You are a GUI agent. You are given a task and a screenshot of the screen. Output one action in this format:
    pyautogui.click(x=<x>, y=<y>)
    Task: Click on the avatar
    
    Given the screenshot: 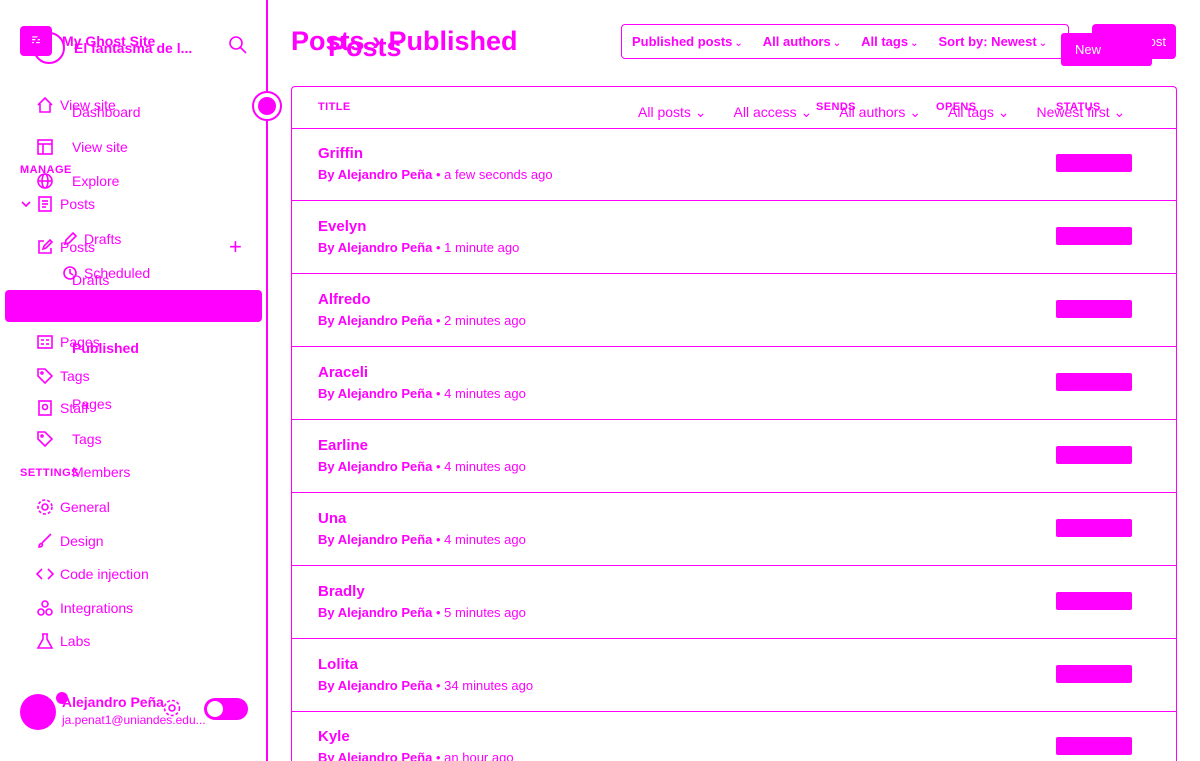 What is the action you would take?
    pyautogui.click(x=38, y=712)
    